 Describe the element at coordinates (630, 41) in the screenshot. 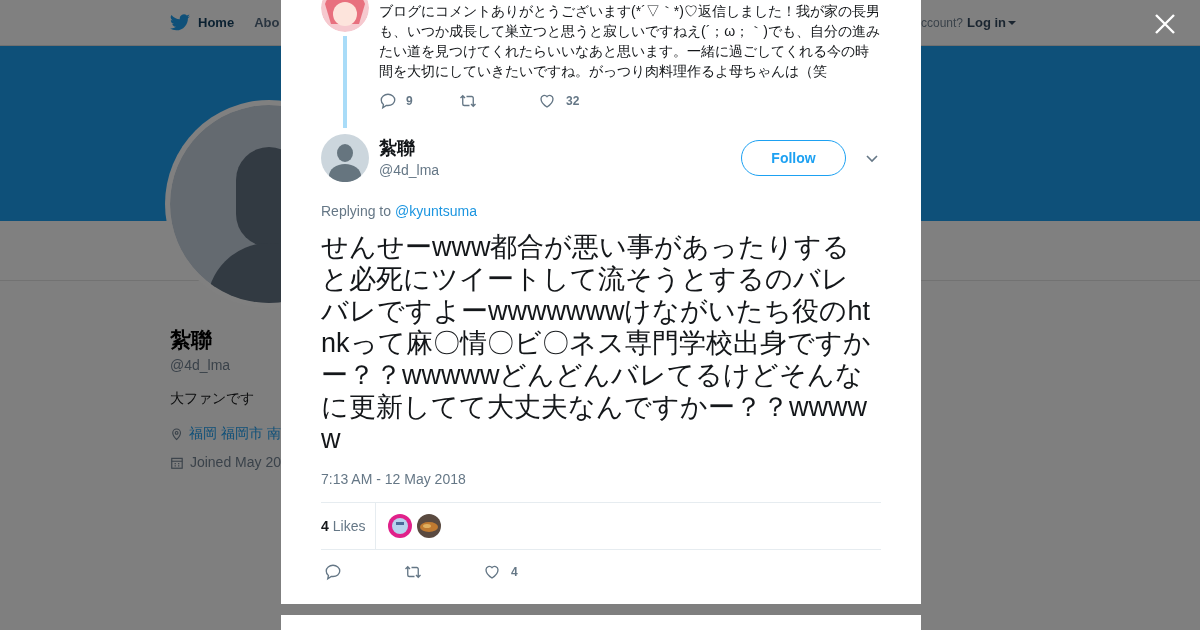

I see `parent-tweet-text: ブログにコメントありがとうございます(*´▽｀*)♡返信しました！我が家の長男も、いつか成長して巣立つと思うと寂しいですねえ(´；ω；｀)でも、自分の進みたい道を見つけてくれたらいいなあと思います。一緒に過ごしてくれる今の時間を大切にしていきたいですね。がっつり肉料理作るよ母ちゃんは（笑` at that location.